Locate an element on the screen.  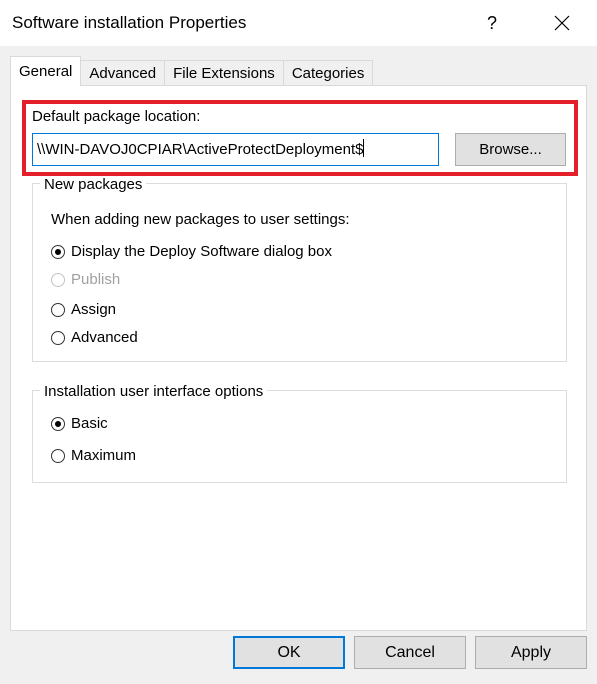
radio-button-disabled is located at coordinates (58, 279).